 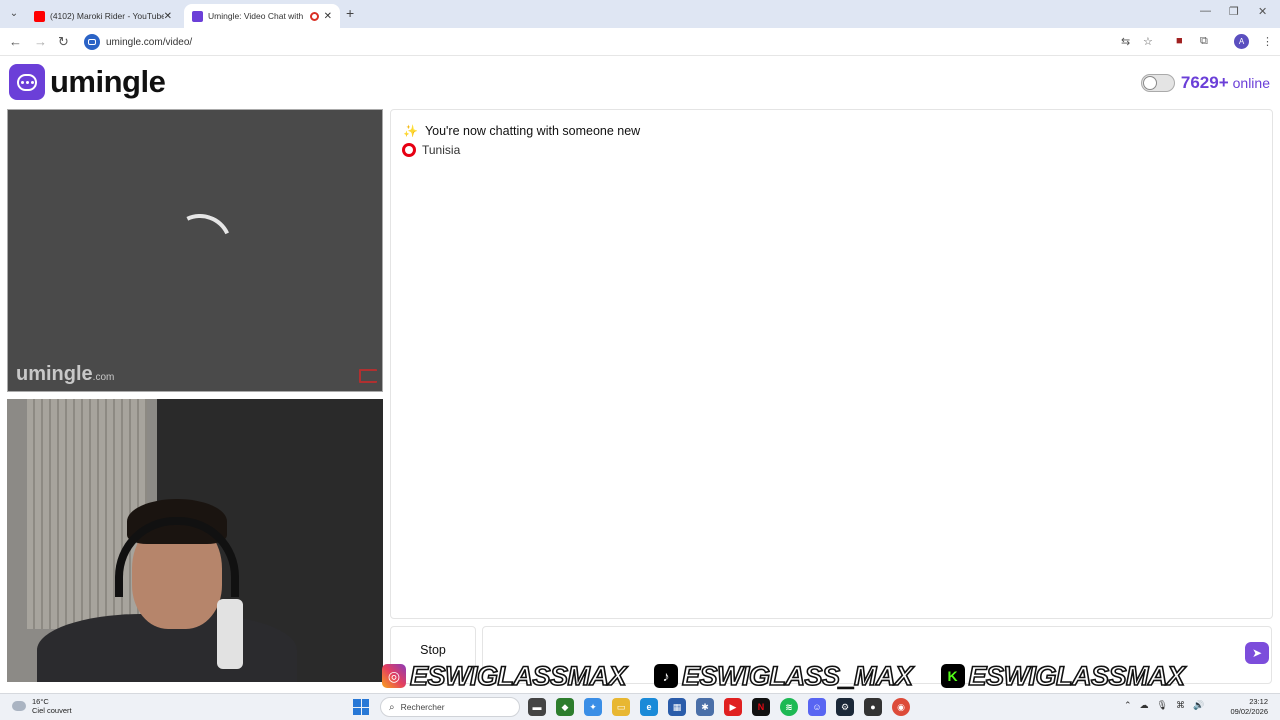 I want to click on tiktok-icon: ♪, so click(x=666, y=676).